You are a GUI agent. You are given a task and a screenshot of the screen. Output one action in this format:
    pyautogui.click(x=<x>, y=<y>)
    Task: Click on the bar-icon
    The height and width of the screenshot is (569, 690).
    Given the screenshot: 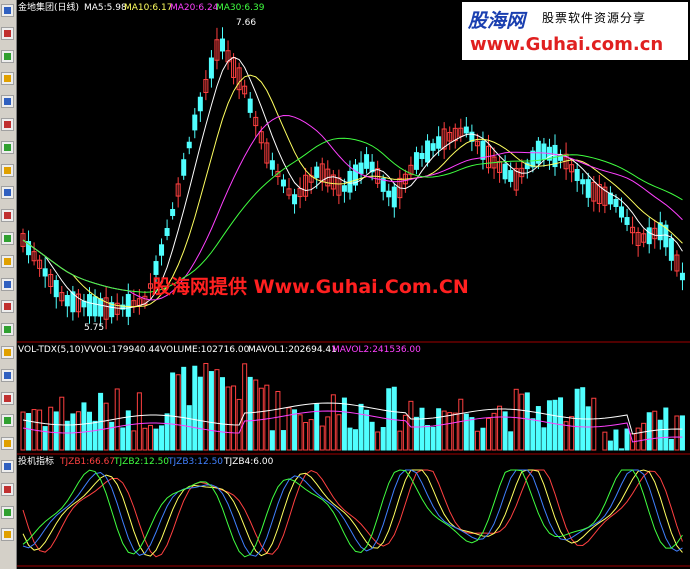 What is the action you would take?
    pyautogui.click(x=7, y=56)
    